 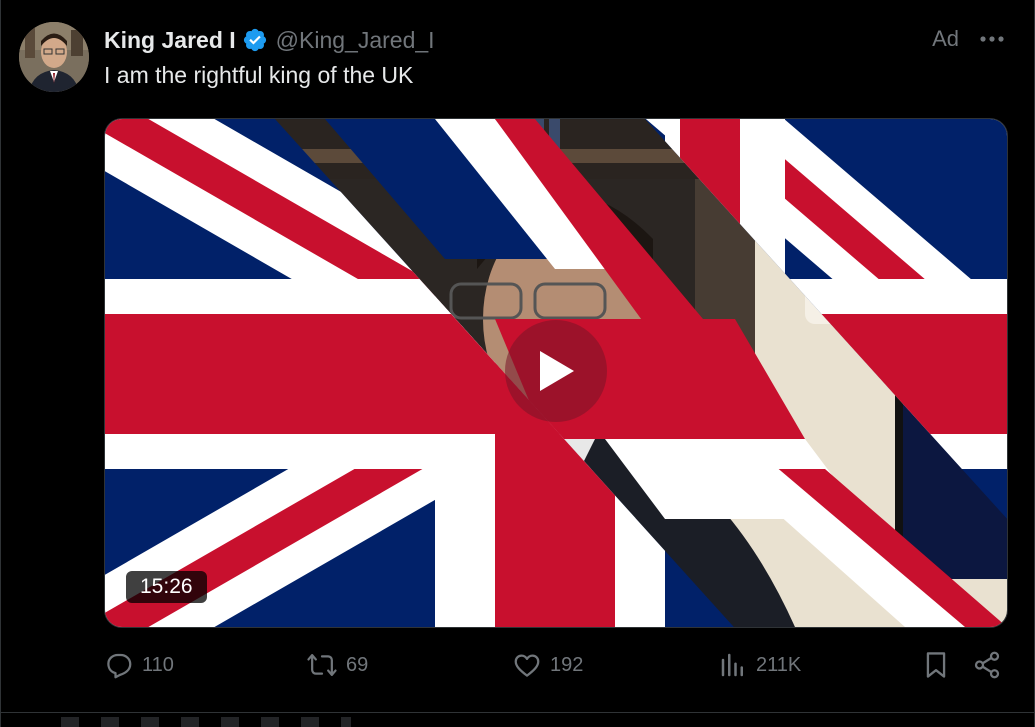 I want to click on more-icon, so click(x=992, y=39).